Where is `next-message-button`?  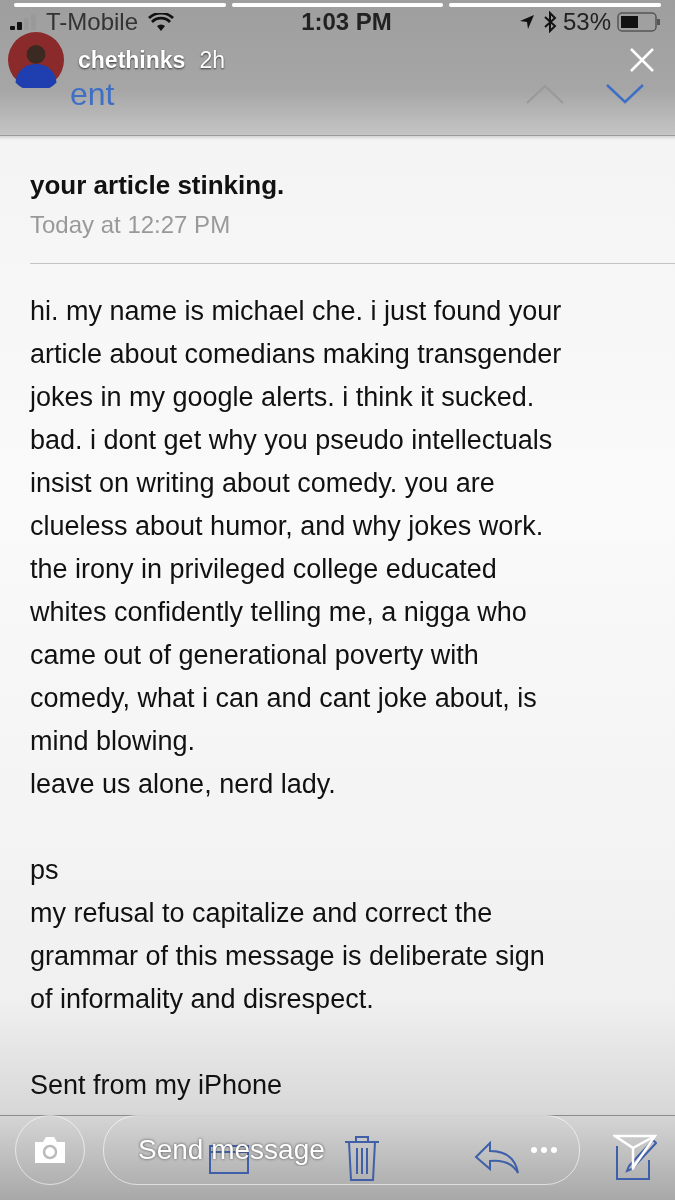
next-message-button is located at coordinates (625, 94).